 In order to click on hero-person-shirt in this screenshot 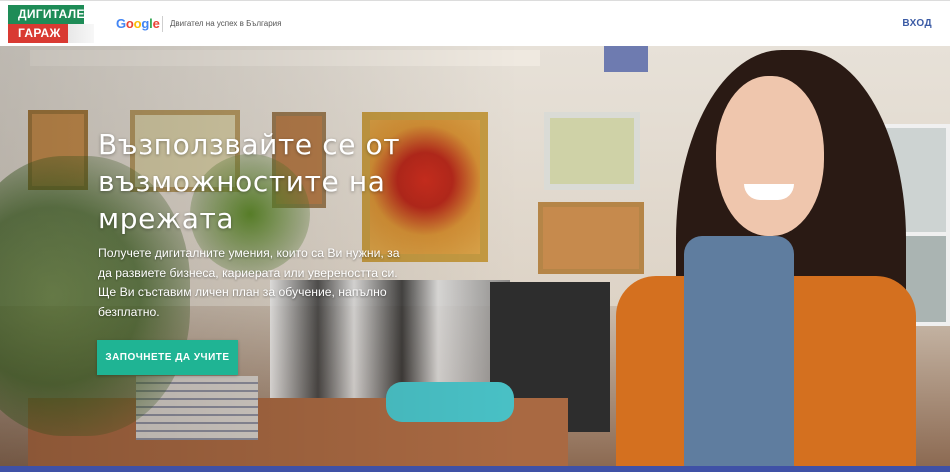, I will do `click(739, 351)`.